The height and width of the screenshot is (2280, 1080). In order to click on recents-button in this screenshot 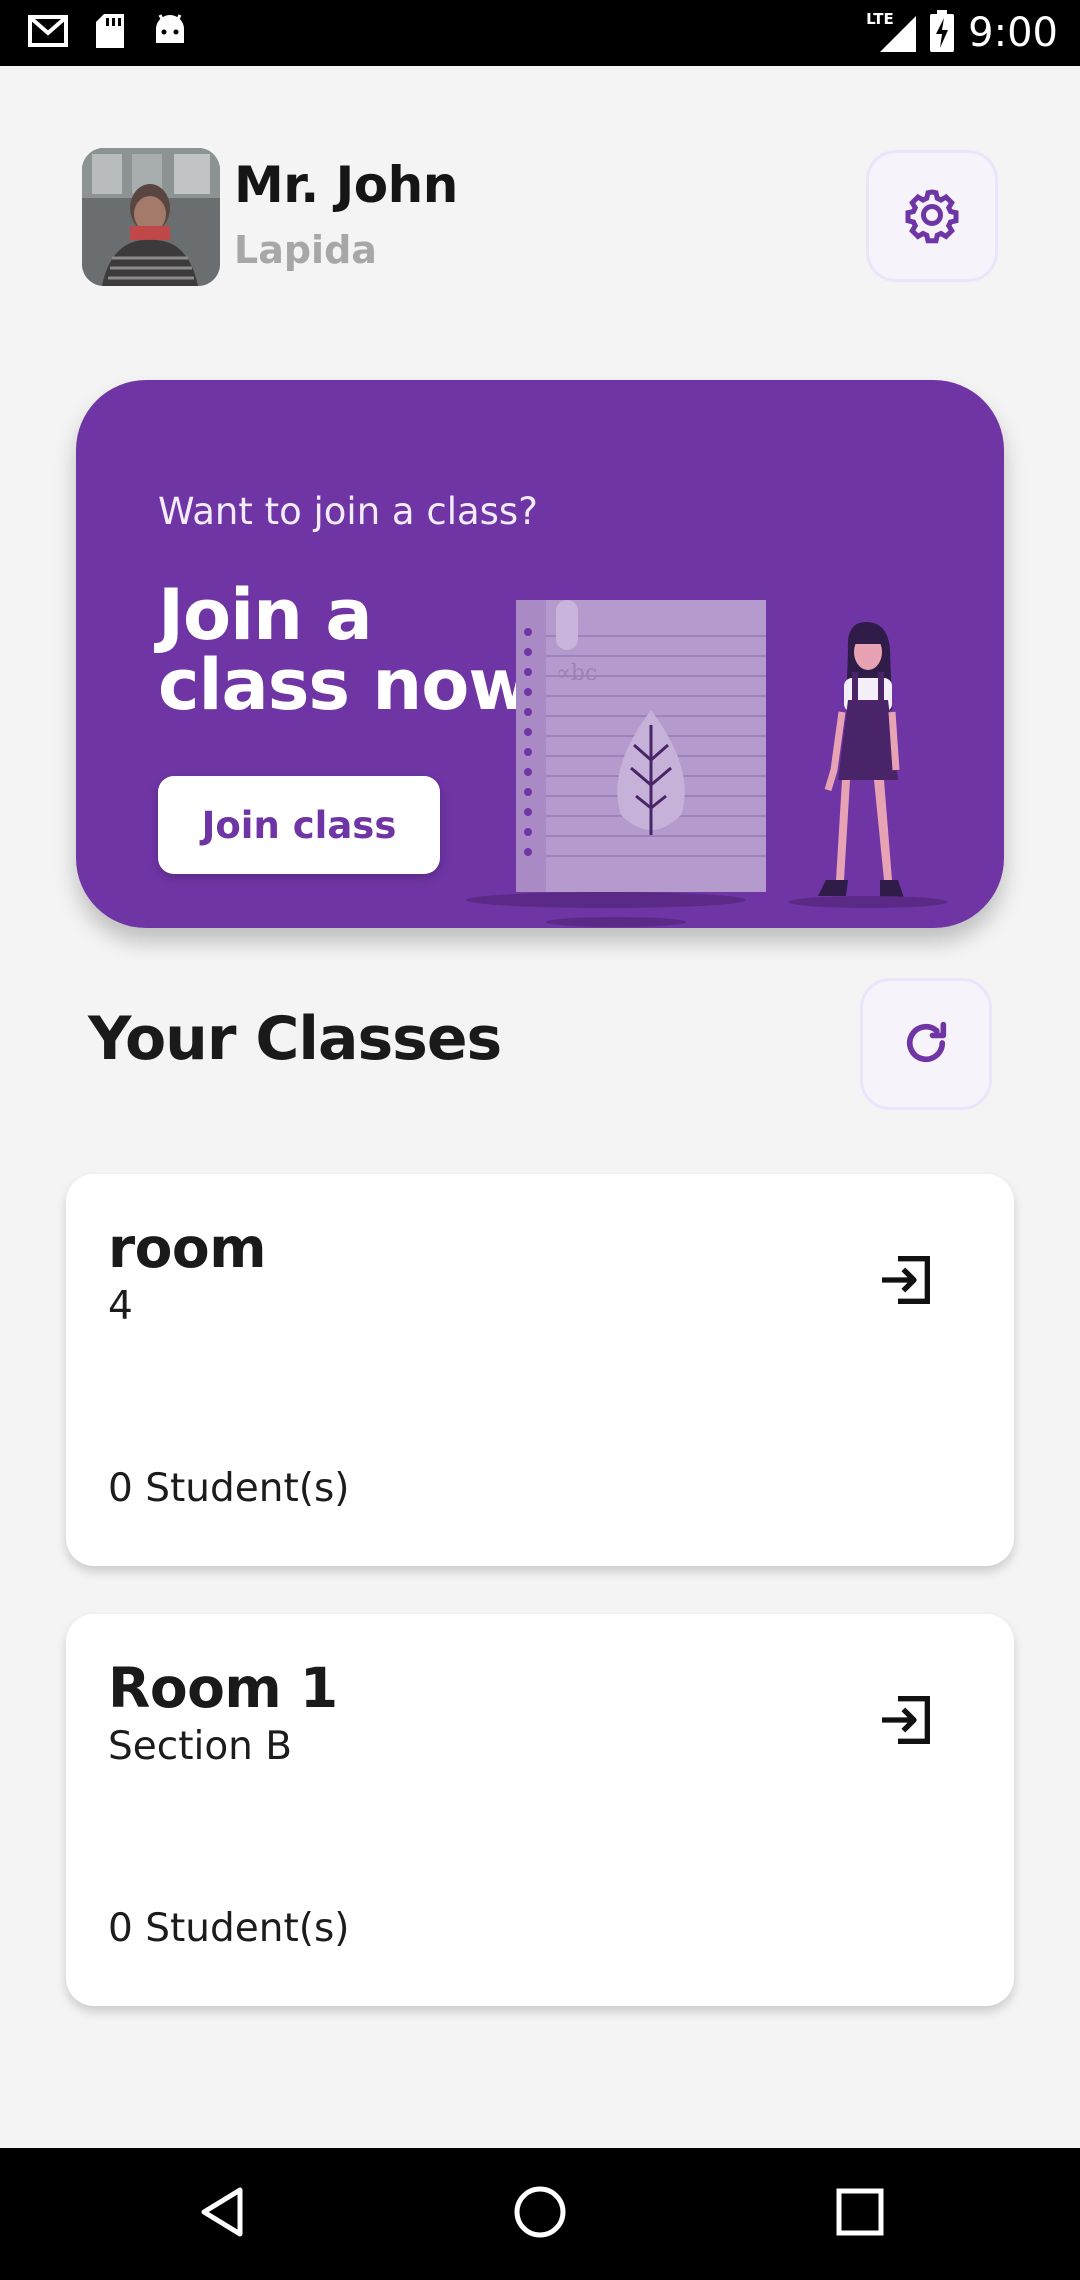, I will do `click(860, 2214)`.